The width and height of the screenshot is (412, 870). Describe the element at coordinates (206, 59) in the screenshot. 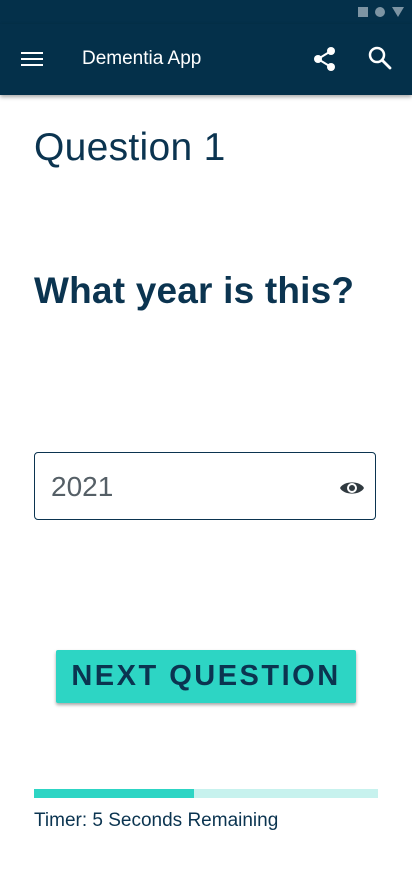

I see `app-bar: Dementia App` at that location.